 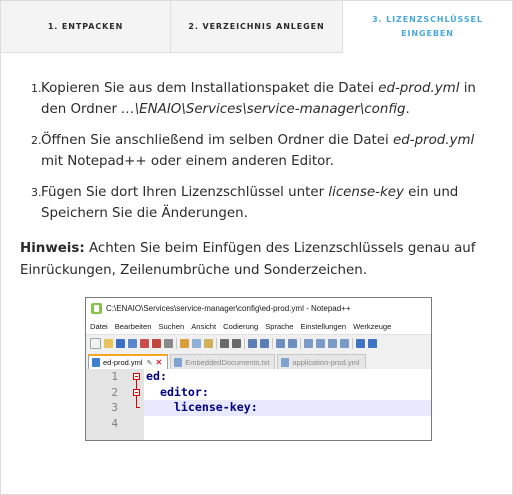 I want to click on close-all-icon, so click(x=156, y=343).